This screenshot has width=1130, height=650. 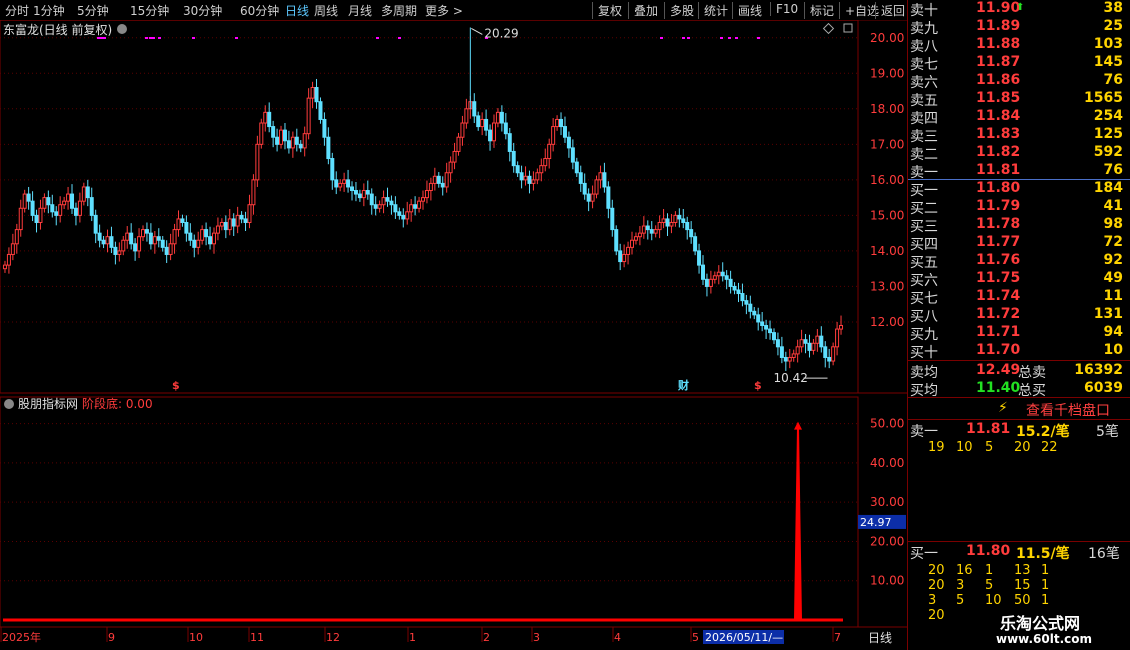 What do you see at coordinates (202, 10) in the screenshot?
I see `period-tab-4: 30分钟` at bounding box center [202, 10].